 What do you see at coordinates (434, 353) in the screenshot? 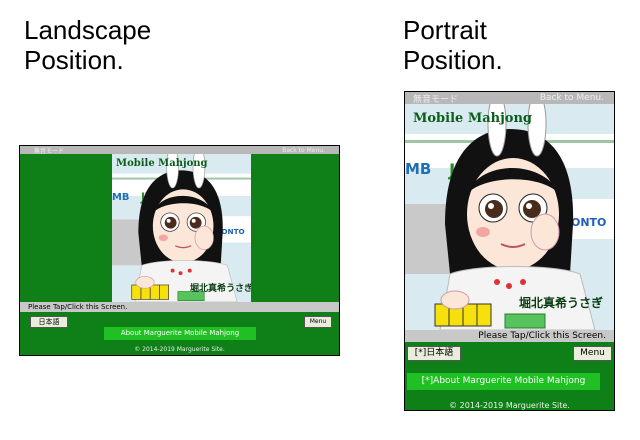
I see `japanese-language-button: [*]日本語` at bounding box center [434, 353].